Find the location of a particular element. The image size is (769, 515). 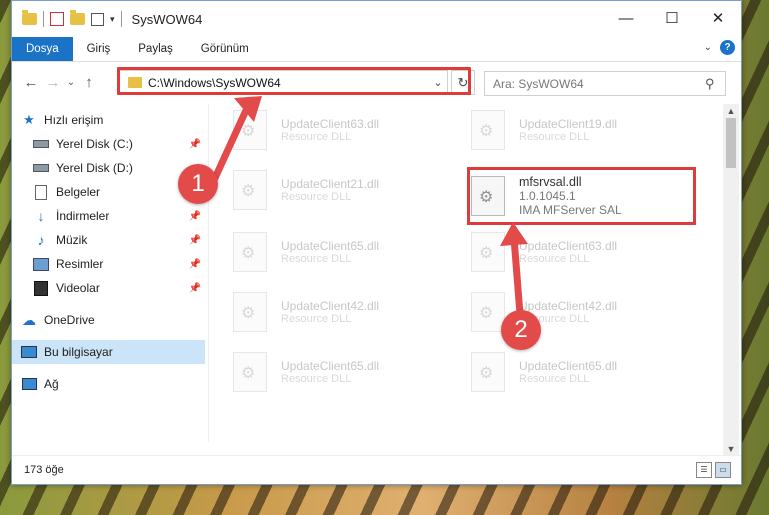

tab-share: Paylaş is located at coordinates (155, 49).